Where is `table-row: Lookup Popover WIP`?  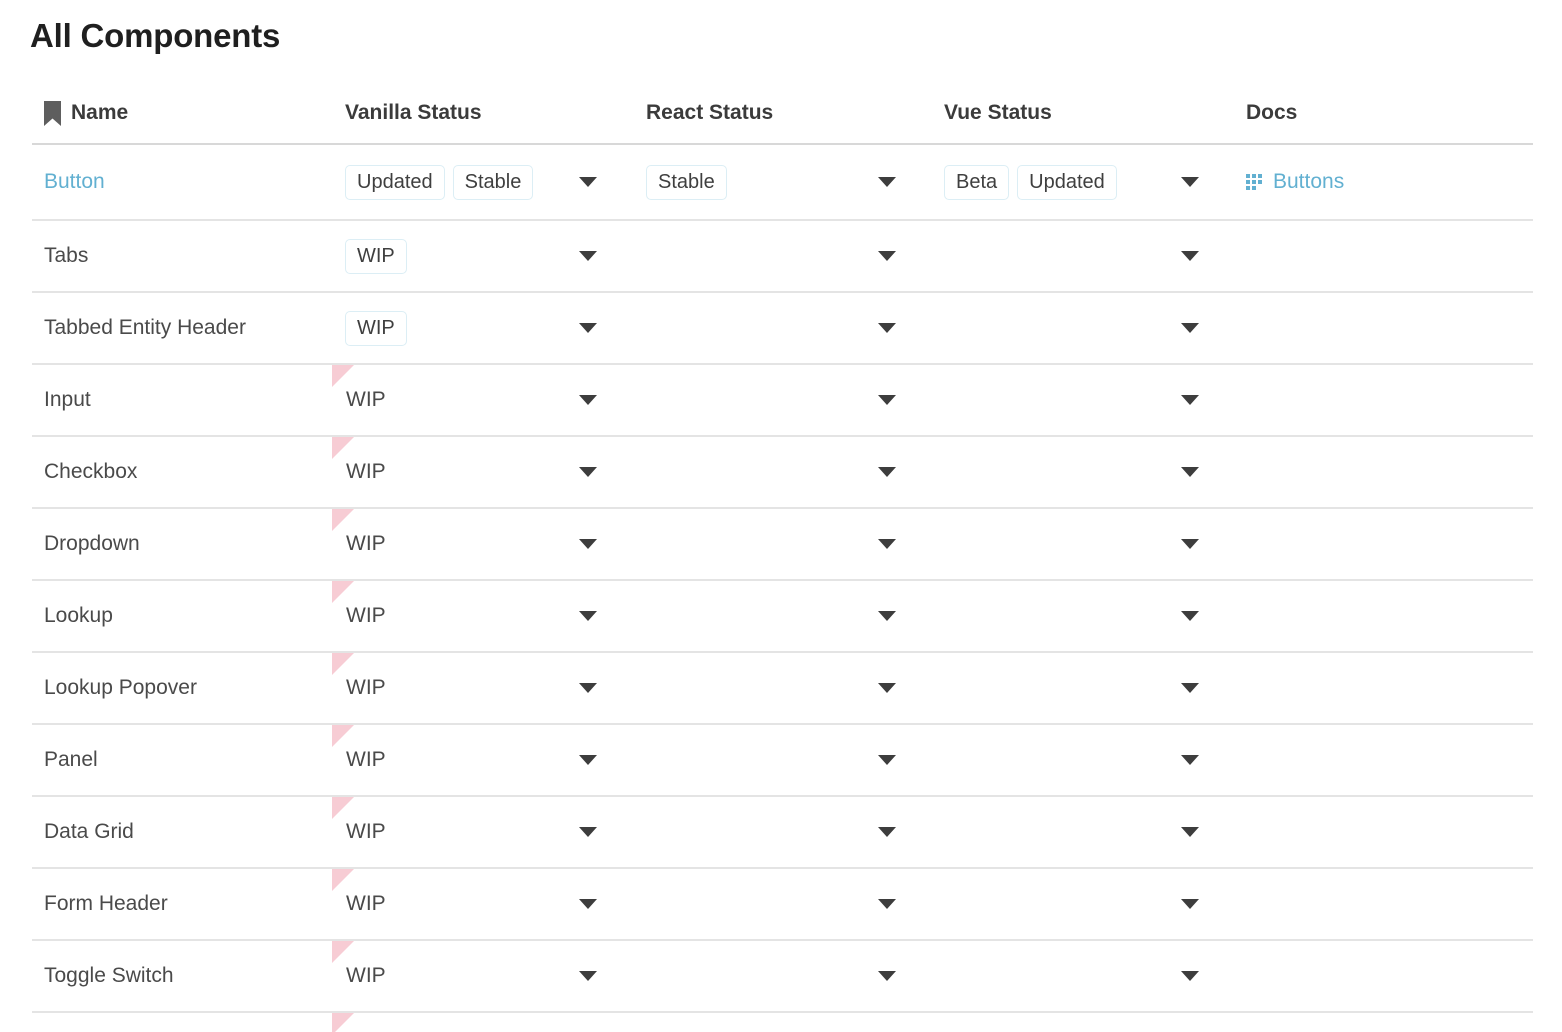
table-row: Lookup Popover WIP is located at coordinates (782, 688).